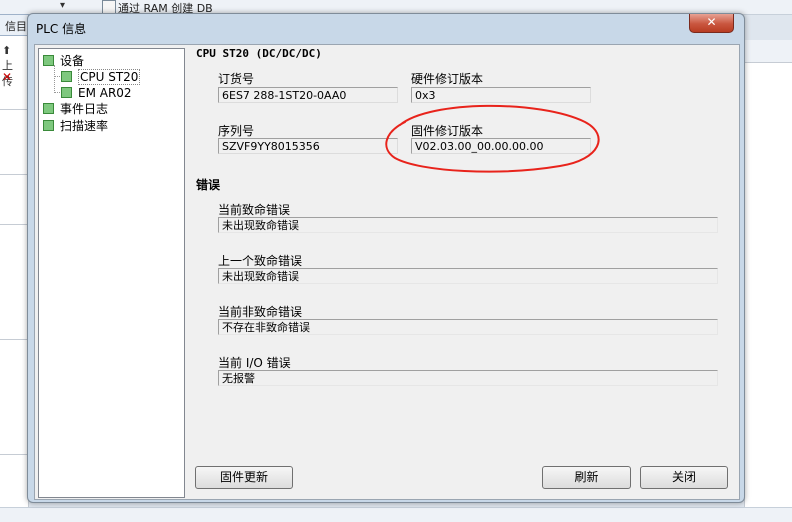 This screenshot has height=522, width=792. I want to click on background-statusbar, so click(396, 514).